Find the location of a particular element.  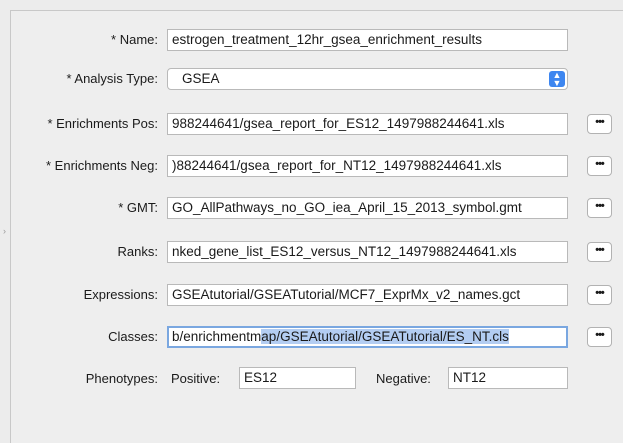

select-arrows-icon: ▲ ▼ is located at coordinates (557, 79).